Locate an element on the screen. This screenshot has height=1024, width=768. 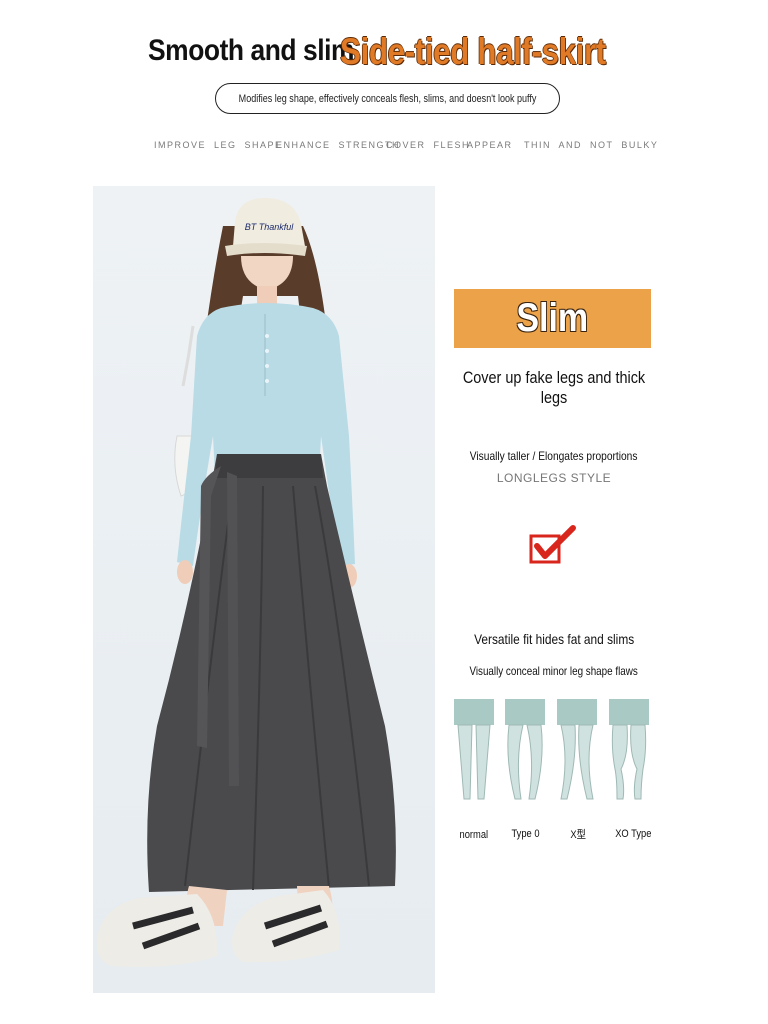
checkmark-icon is located at coordinates (552, 545).